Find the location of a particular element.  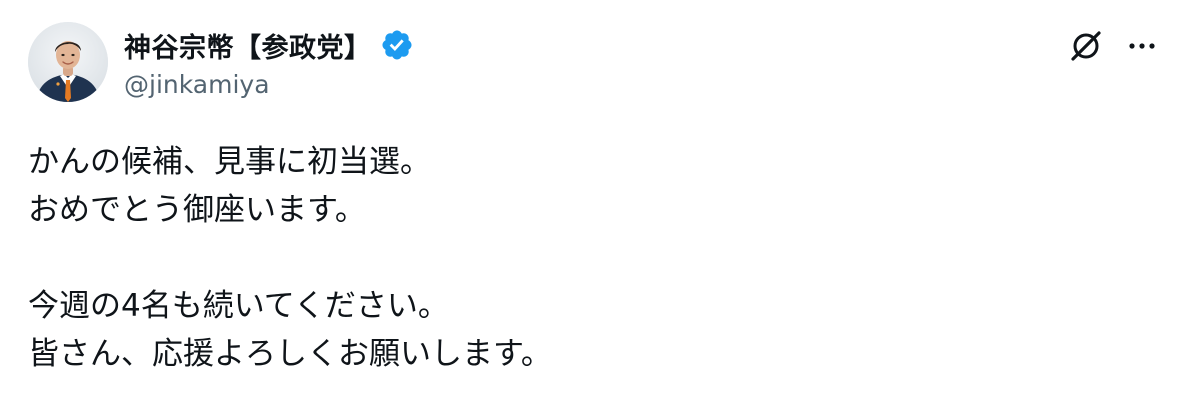

tweet-line: かんの候補、見事に初当選。 is located at coordinates (229, 162).